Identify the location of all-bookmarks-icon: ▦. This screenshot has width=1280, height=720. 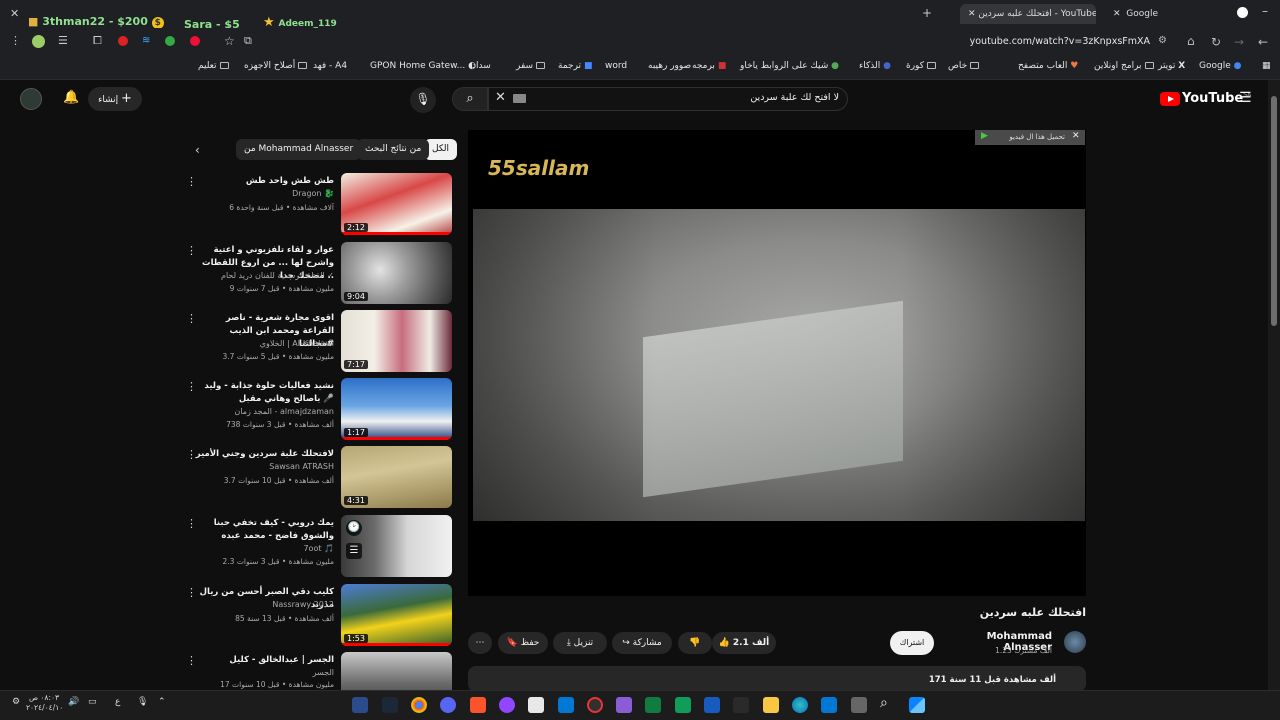
(1266, 66).